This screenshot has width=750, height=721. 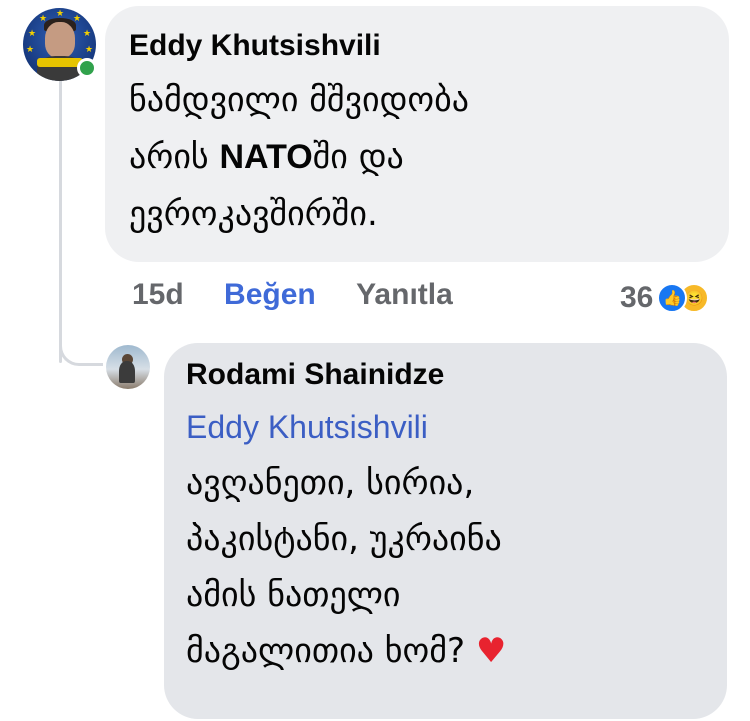 What do you see at coordinates (174, 157) in the screenshot?
I see `comment-line-2: არის` at bounding box center [174, 157].